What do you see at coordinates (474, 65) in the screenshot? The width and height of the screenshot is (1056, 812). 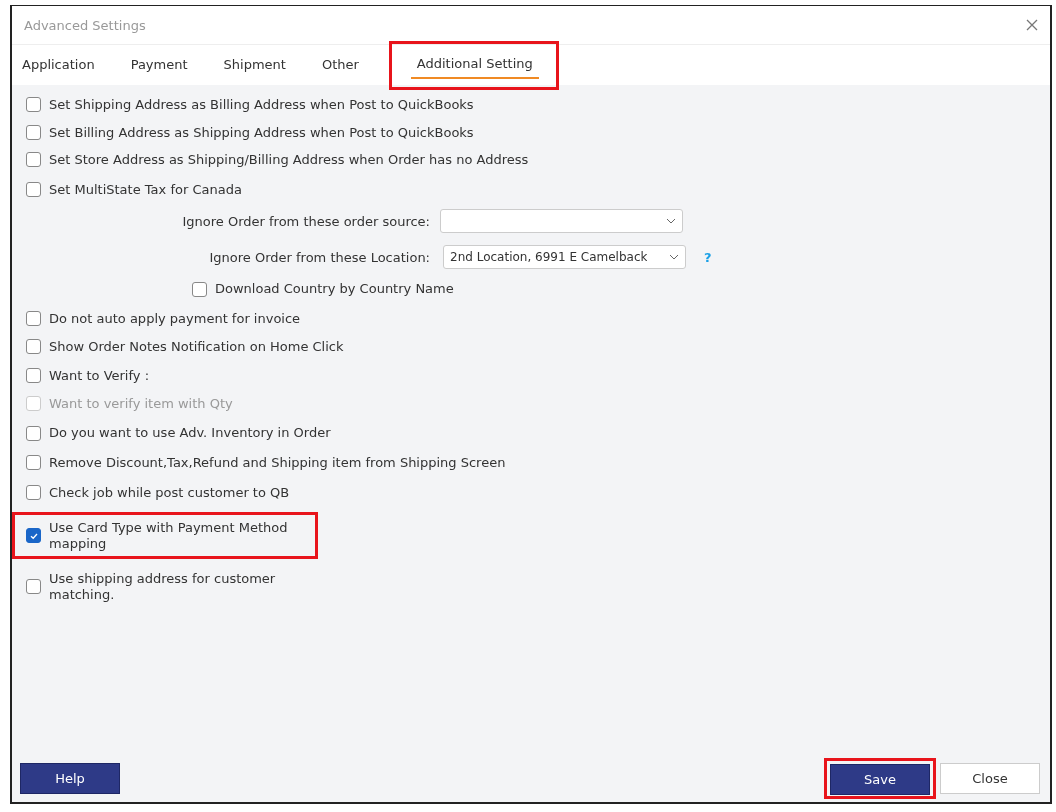 I see `tab: Additional Setting` at bounding box center [474, 65].